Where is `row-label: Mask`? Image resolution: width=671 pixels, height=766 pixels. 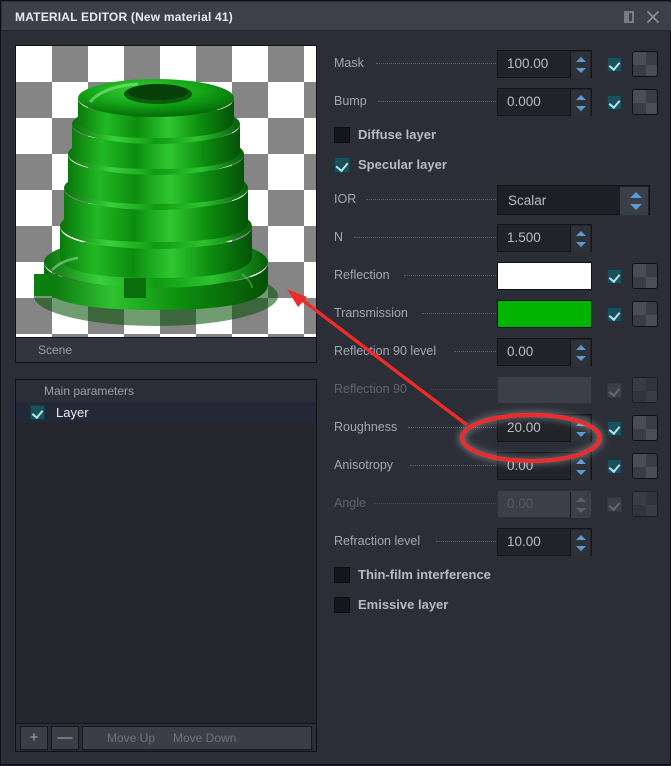 row-label: Mask is located at coordinates (349, 63).